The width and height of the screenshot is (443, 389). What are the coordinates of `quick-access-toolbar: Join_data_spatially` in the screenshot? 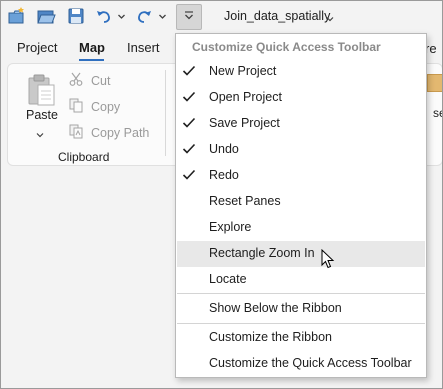 It's located at (221, 17).